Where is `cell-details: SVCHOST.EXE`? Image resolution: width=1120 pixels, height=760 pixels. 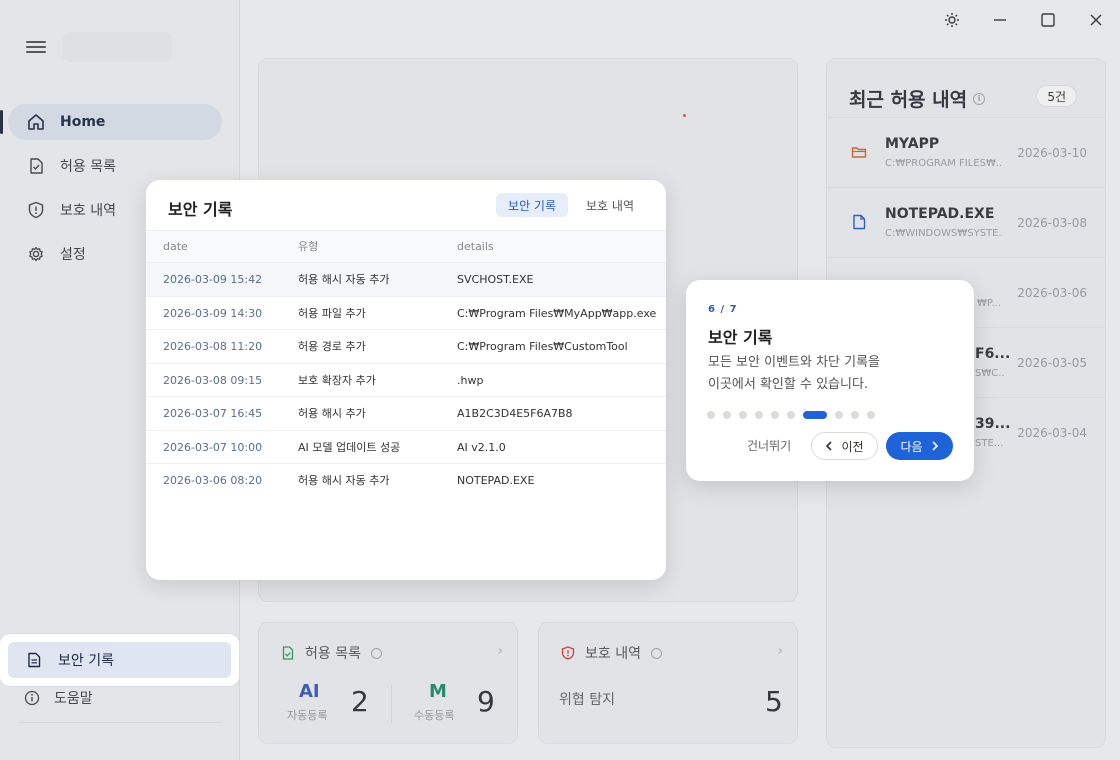
cell-details: SVCHOST.EXE is located at coordinates (495, 279).